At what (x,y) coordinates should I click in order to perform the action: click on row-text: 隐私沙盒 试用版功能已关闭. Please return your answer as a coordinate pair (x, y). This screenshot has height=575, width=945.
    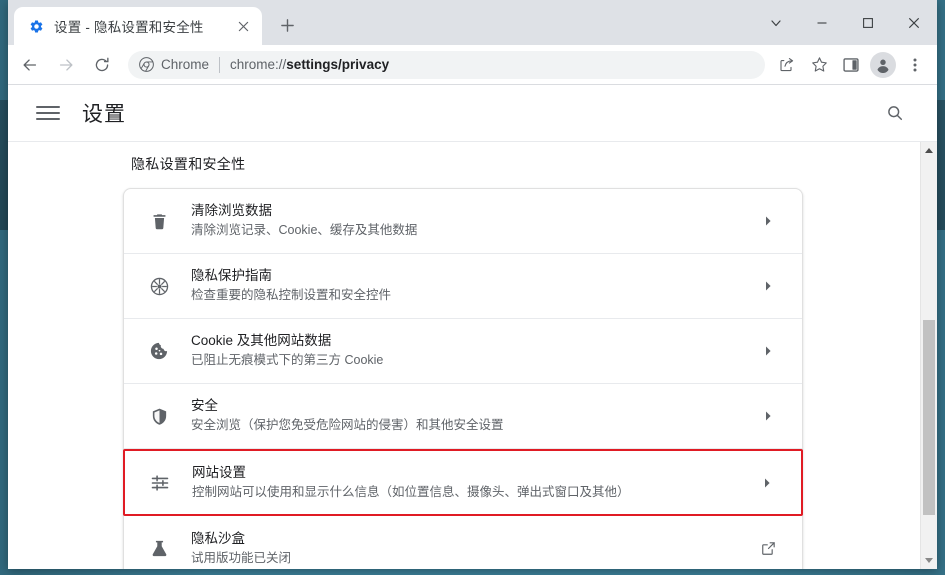
    Looking at the image, I should click on (473, 549).